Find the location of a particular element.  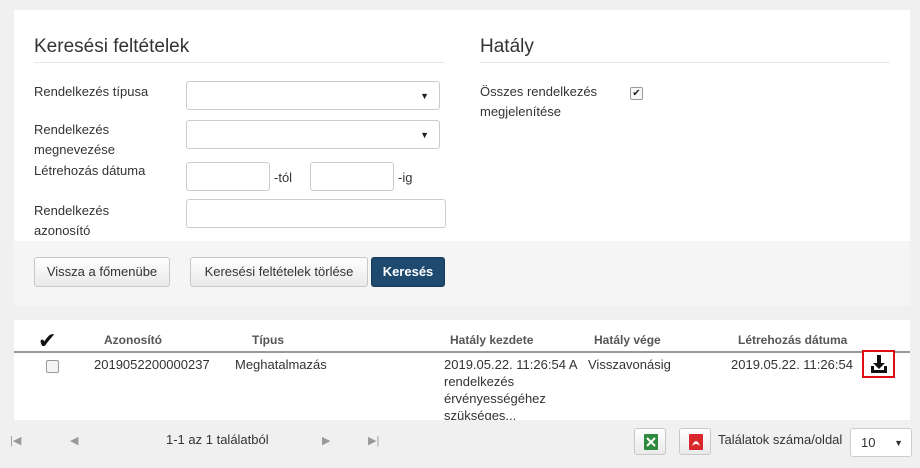

page-size-label: Találatok száma/oldal is located at coordinates (780, 439).